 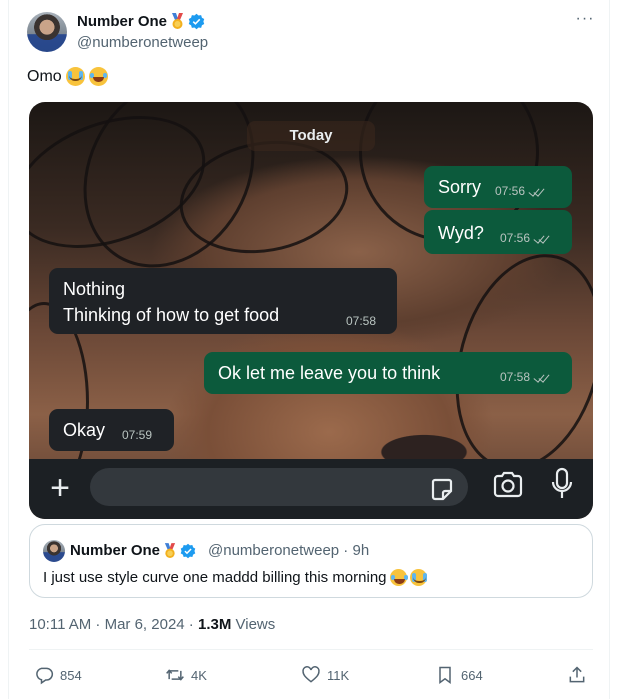 What do you see at coordinates (311, 649) in the screenshot?
I see `action-divider` at bounding box center [311, 649].